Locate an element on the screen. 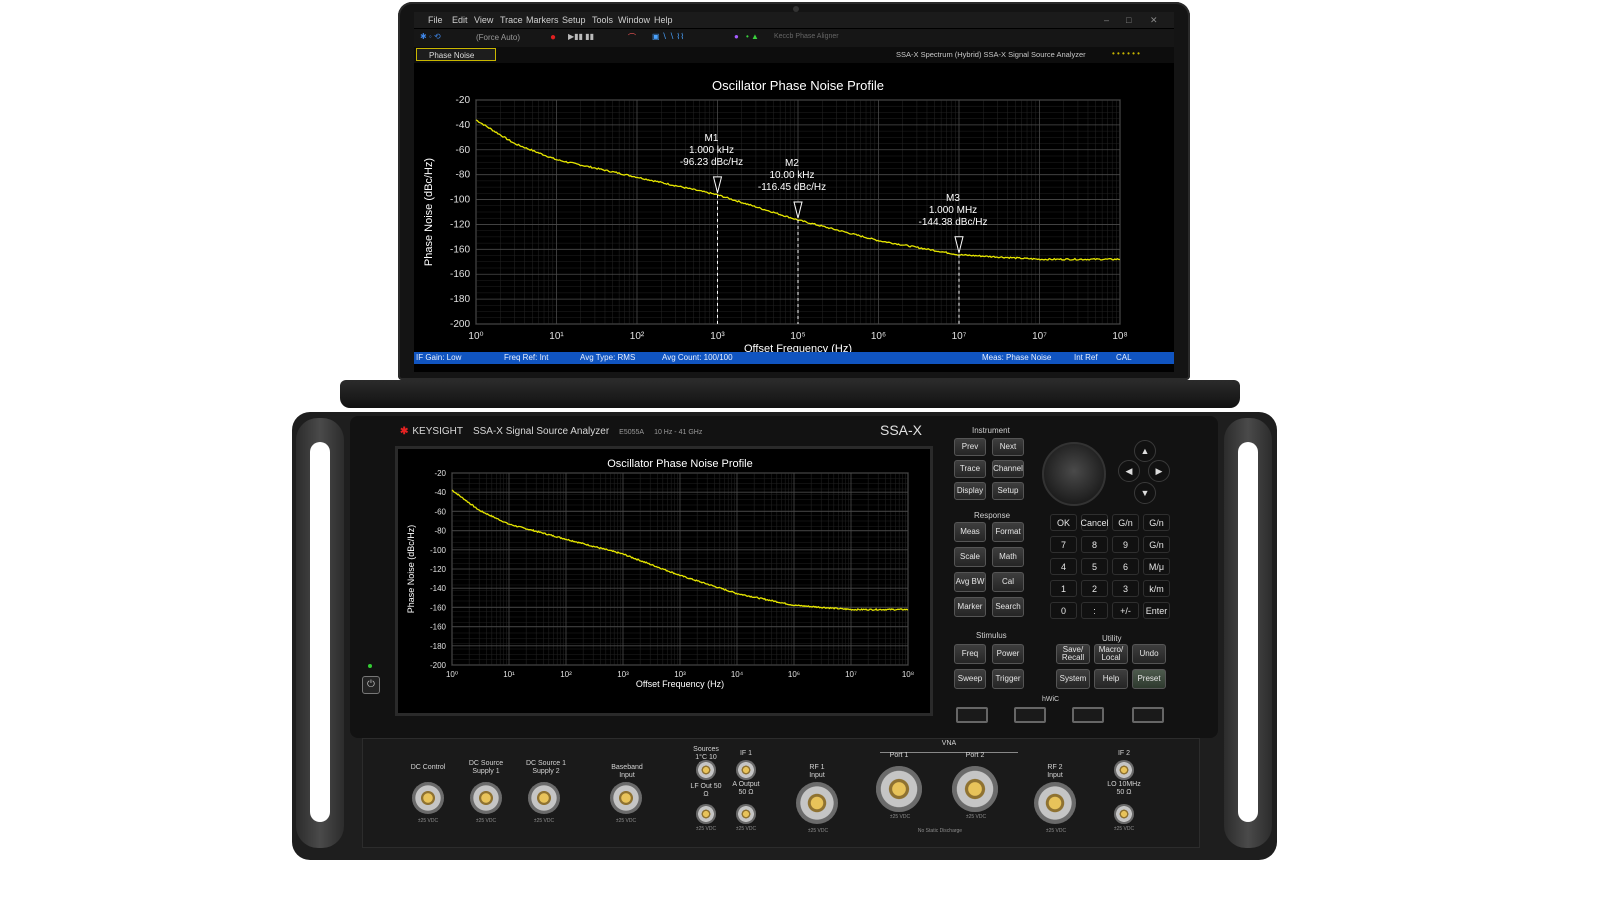 This screenshot has width=1600, height=900. menu-help: Help is located at coordinates (663, 20).